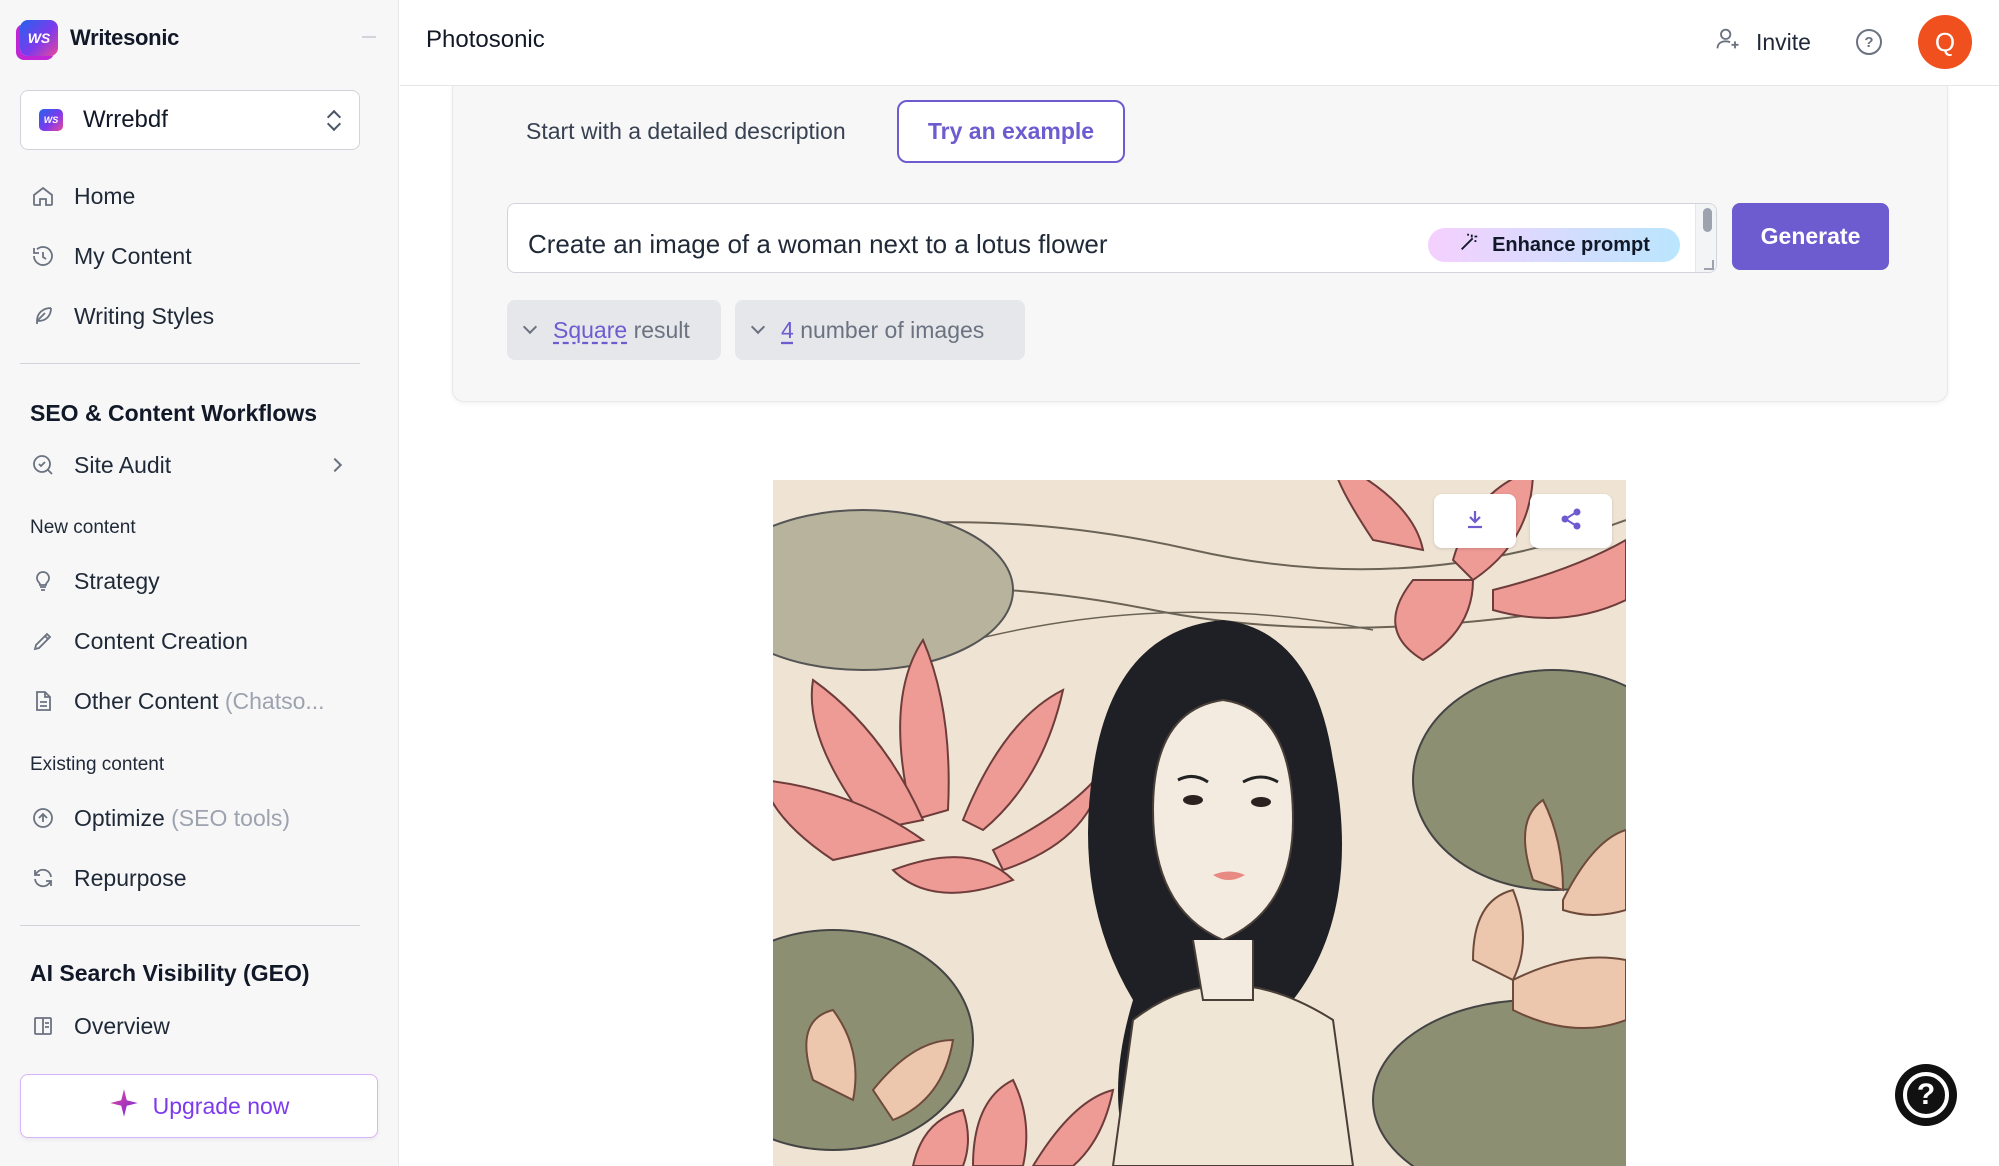 The width and height of the screenshot is (1999, 1166). I want to click on wand-icon, so click(1469, 245).